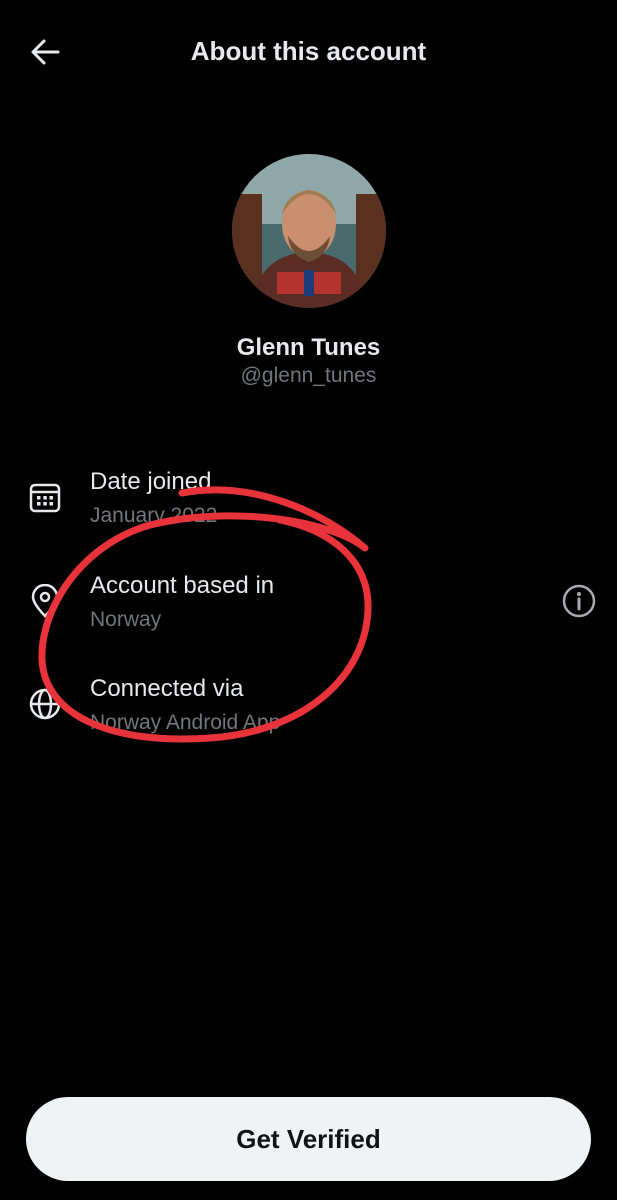 This screenshot has width=617, height=1200. I want to click on row-label: Date joined, so click(151, 481).